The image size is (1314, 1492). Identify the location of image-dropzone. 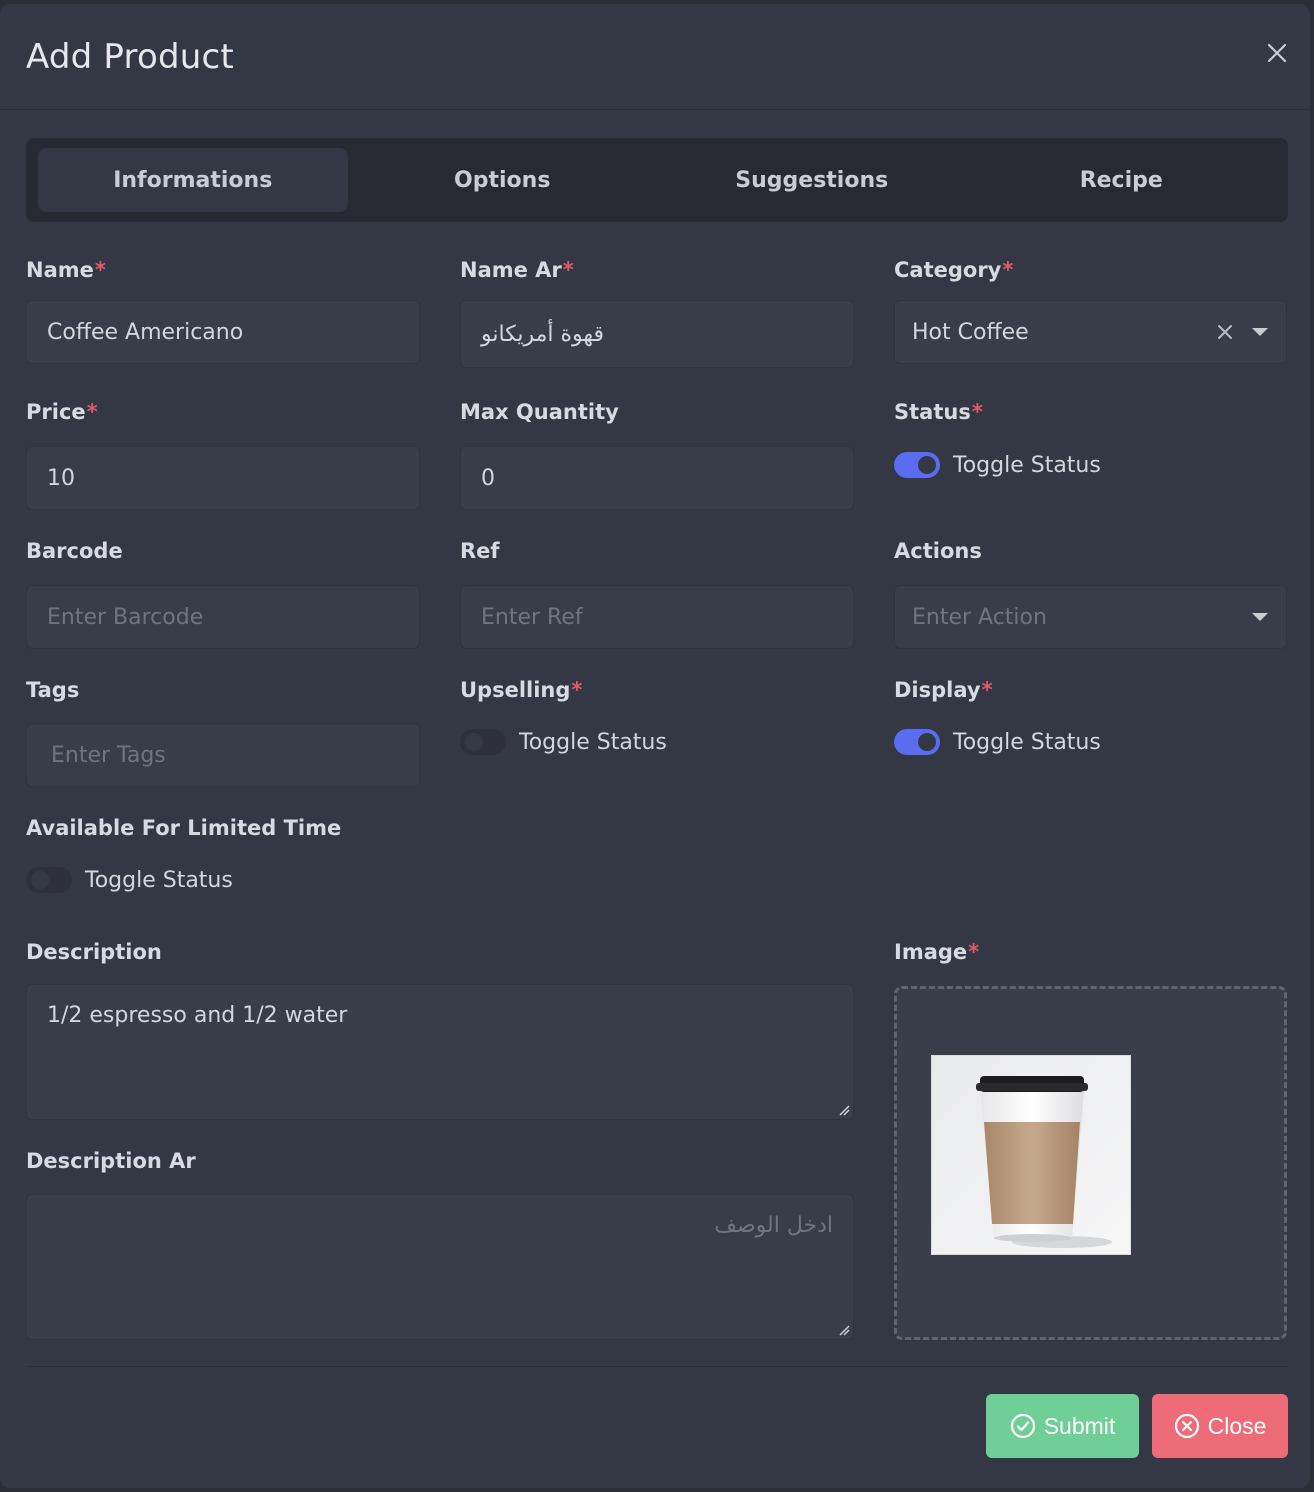
(1090, 1163).